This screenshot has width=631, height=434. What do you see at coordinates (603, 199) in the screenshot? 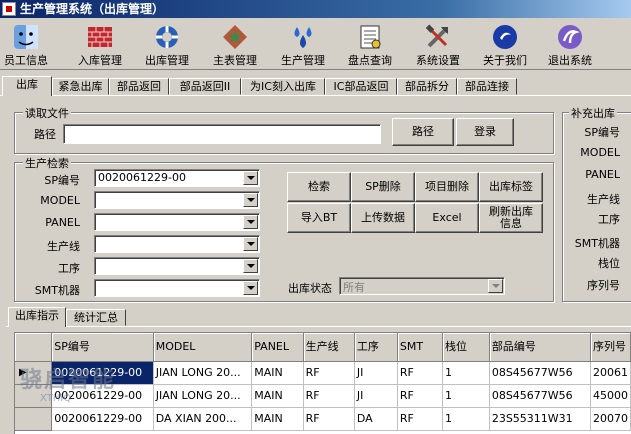
I see `supp-production-line-label: 生产线` at bounding box center [603, 199].